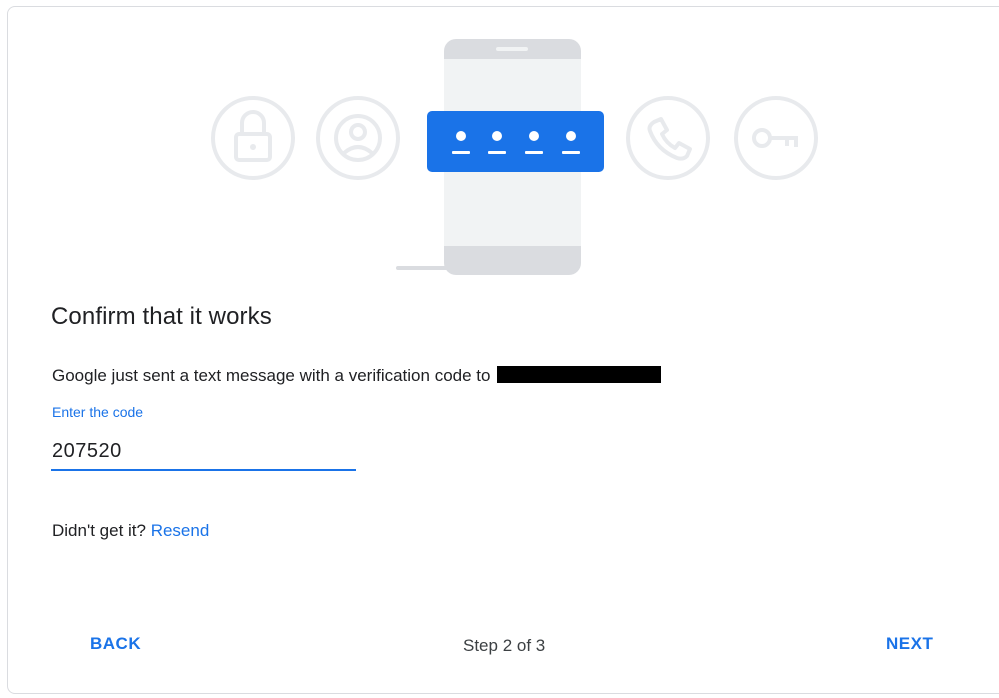  I want to click on resend-row: Didn't get it? Resend, so click(130, 531).